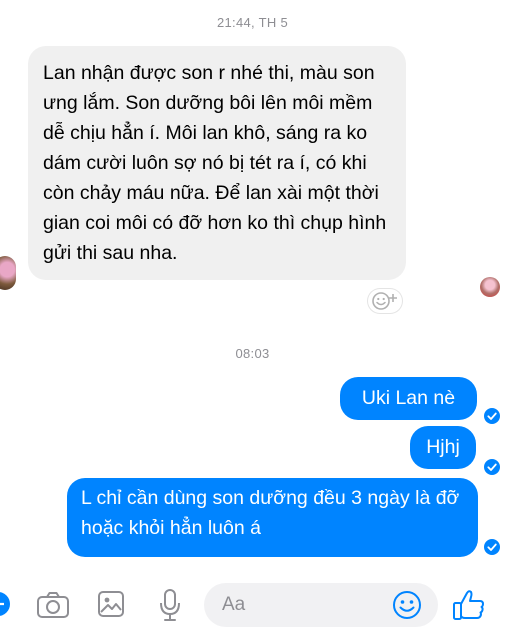 This screenshot has height=640, width=505. I want to click on image-icon, so click(111, 604).